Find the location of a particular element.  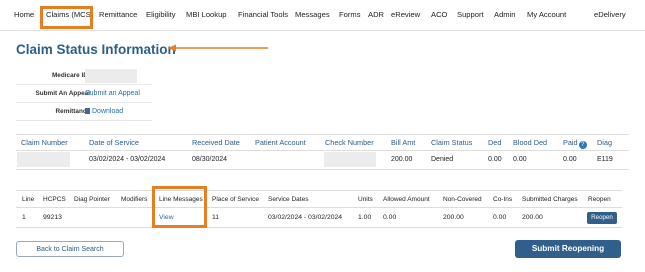

claim-number-value is located at coordinates (43, 159).